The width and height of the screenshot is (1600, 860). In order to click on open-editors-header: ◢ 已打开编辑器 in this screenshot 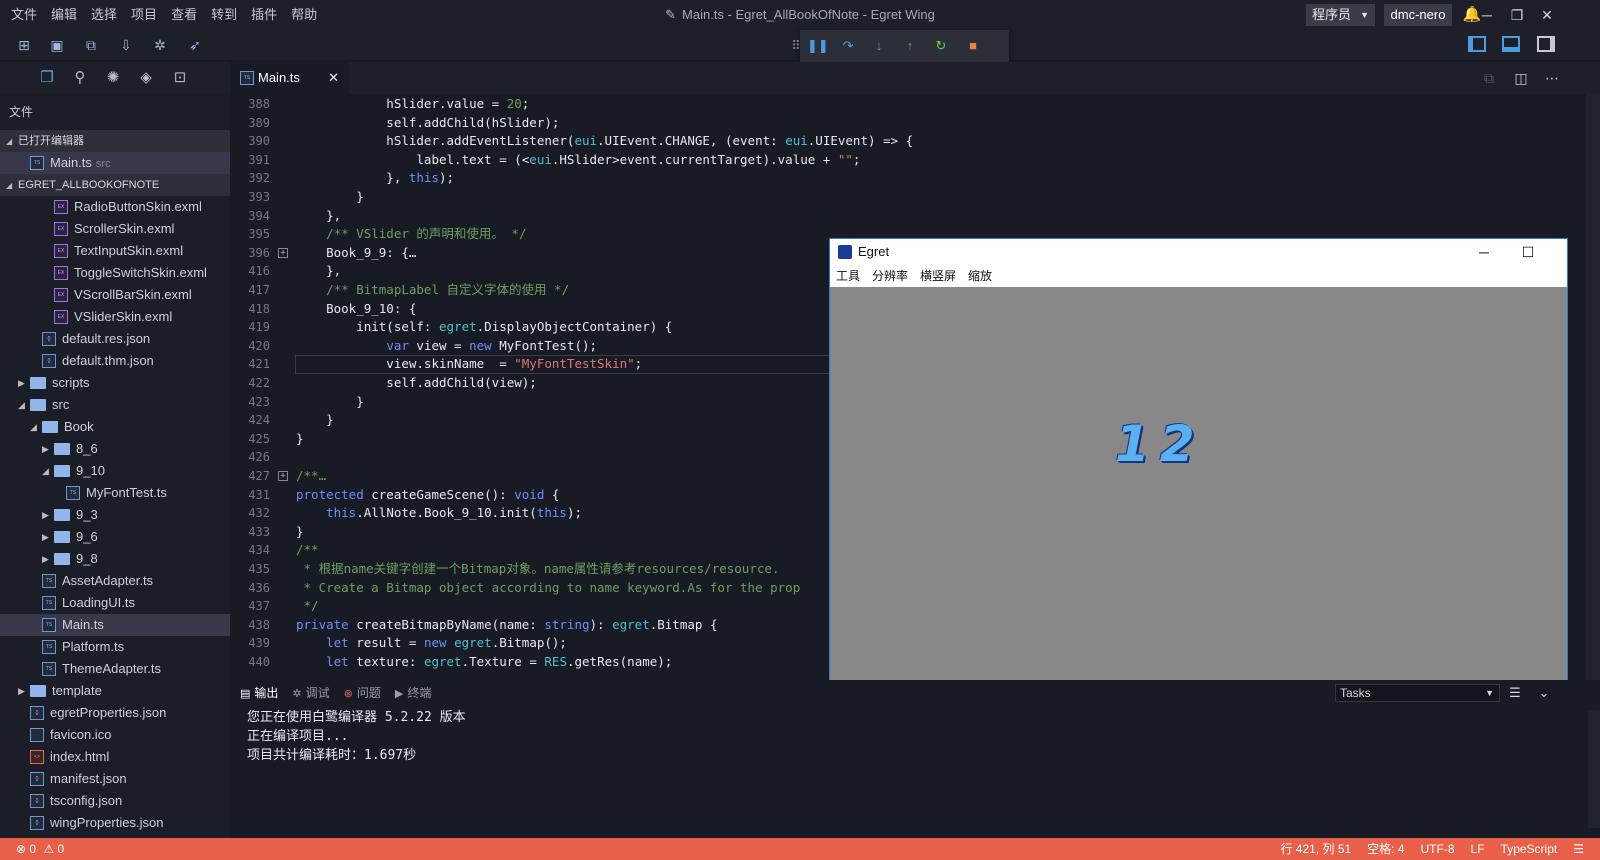, I will do `click(115, 141)`.